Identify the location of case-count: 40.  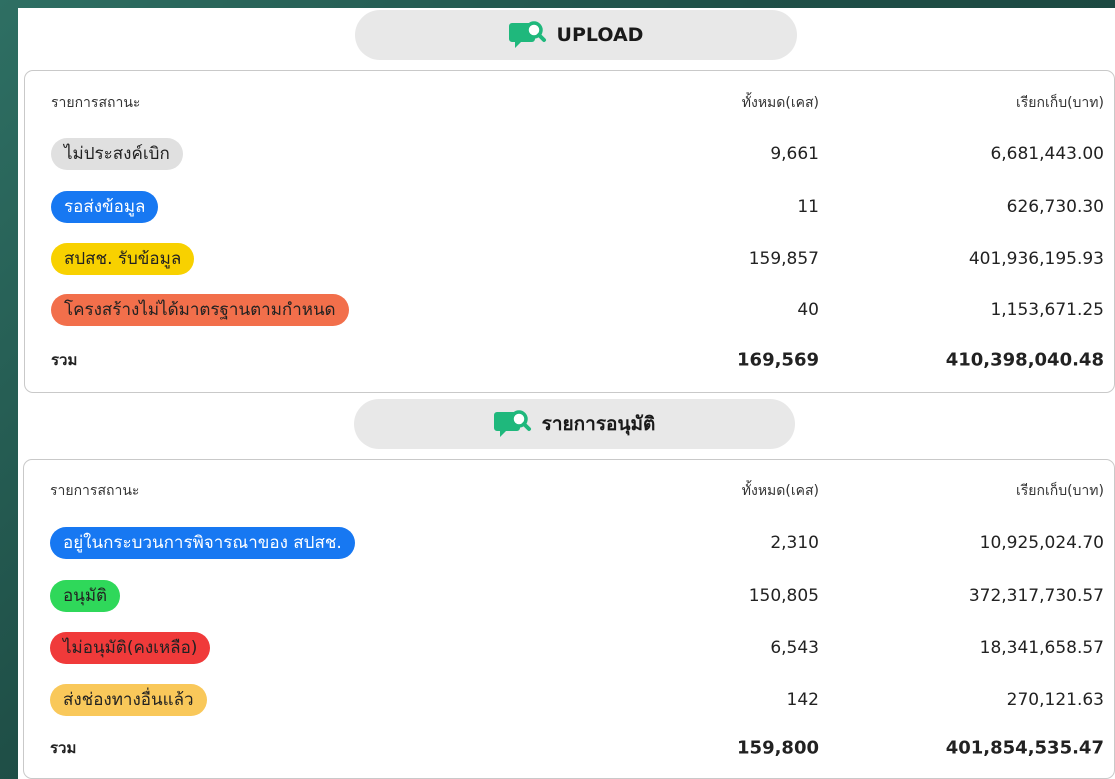
(808, 310).